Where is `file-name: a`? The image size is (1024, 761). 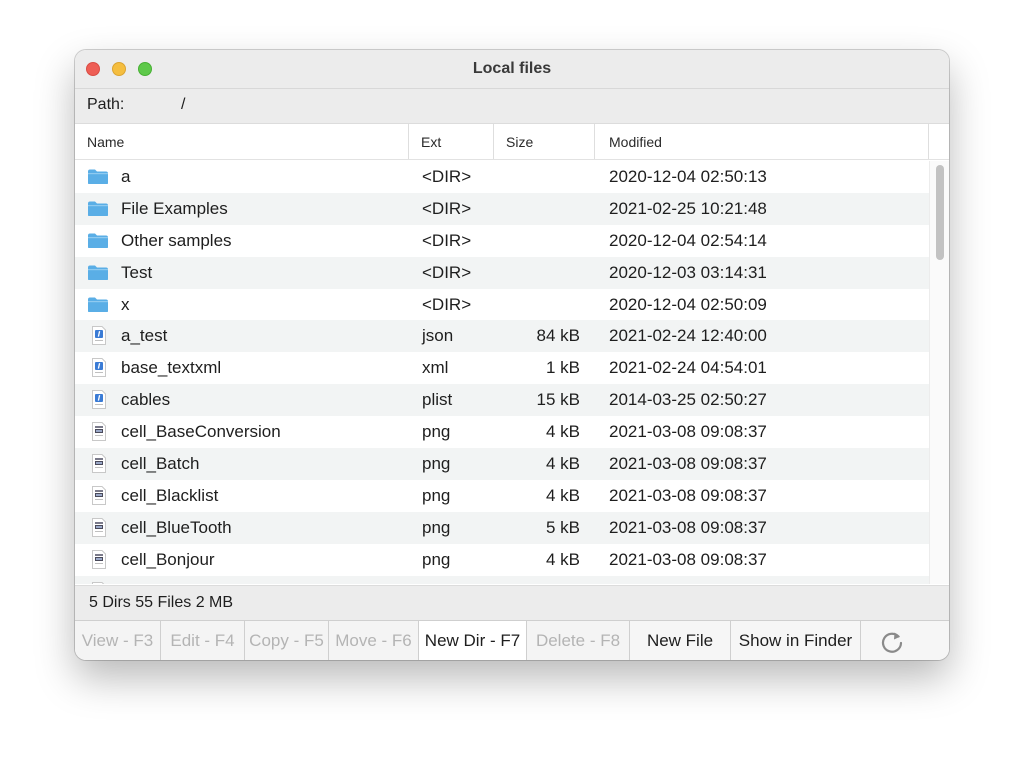
file-name: a is located at coordinates (126, 176).